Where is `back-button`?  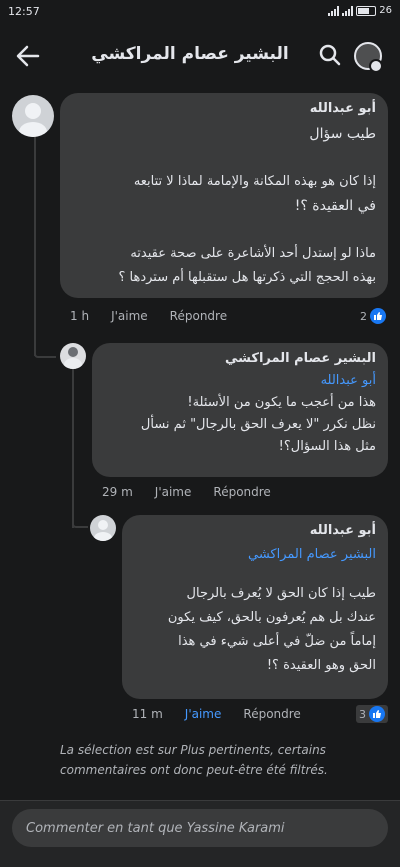 back-button is located at coordinates (28, 56).